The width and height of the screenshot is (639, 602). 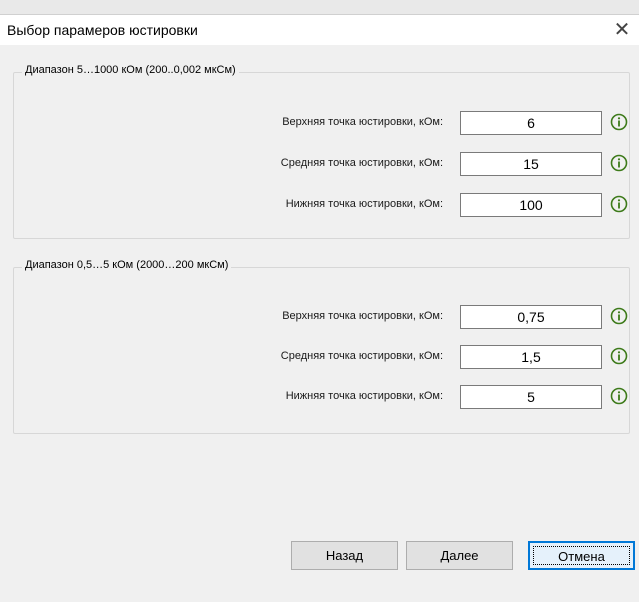 What do you see at coordinates (319, 30) in the screenshot?
I see `title-bar: Выбор парамеров юстировки ✕` at bounding box center [319, 30].